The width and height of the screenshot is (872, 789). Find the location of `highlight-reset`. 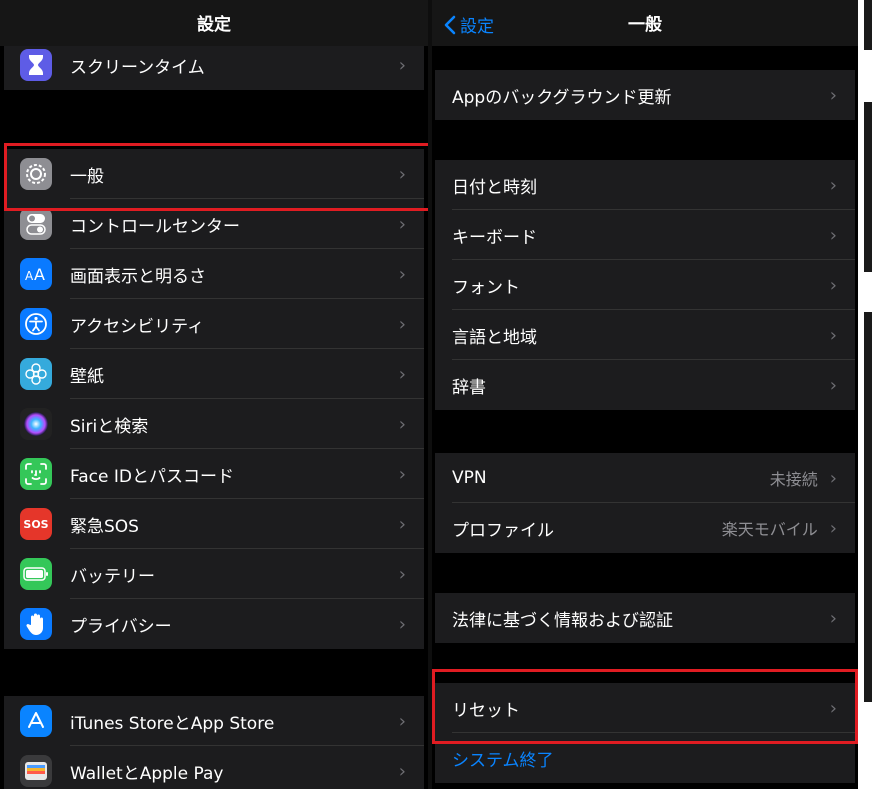

highlight-reset is located at coordinates (645, 706).